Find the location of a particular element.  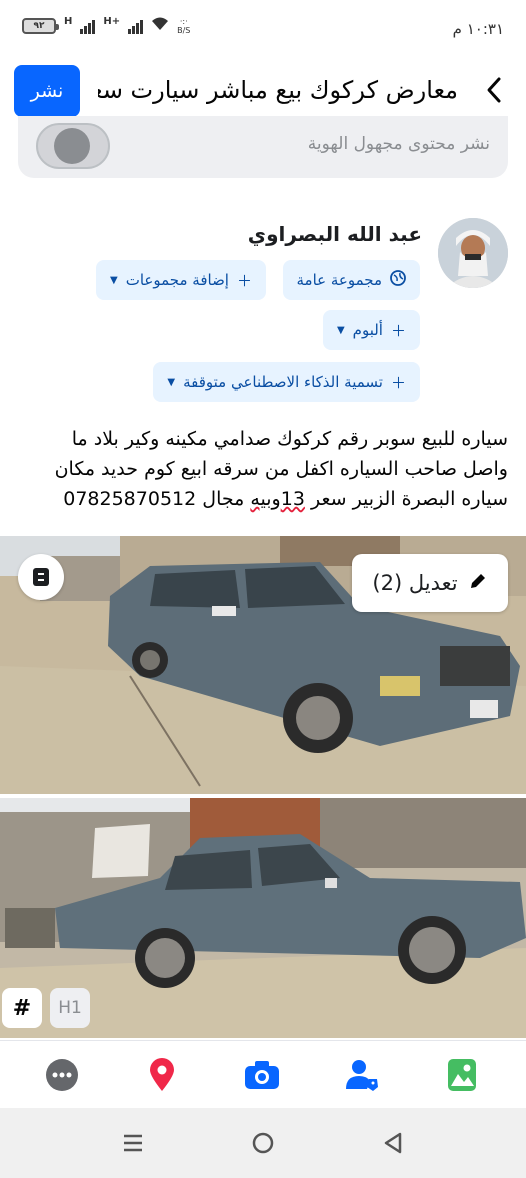

signal-icon is located at coordinates (88, 26).